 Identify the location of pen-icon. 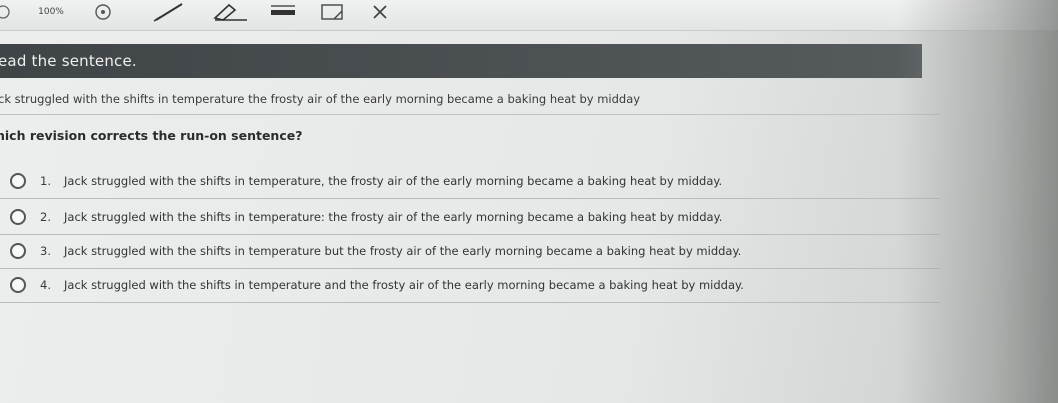
(170, 12).